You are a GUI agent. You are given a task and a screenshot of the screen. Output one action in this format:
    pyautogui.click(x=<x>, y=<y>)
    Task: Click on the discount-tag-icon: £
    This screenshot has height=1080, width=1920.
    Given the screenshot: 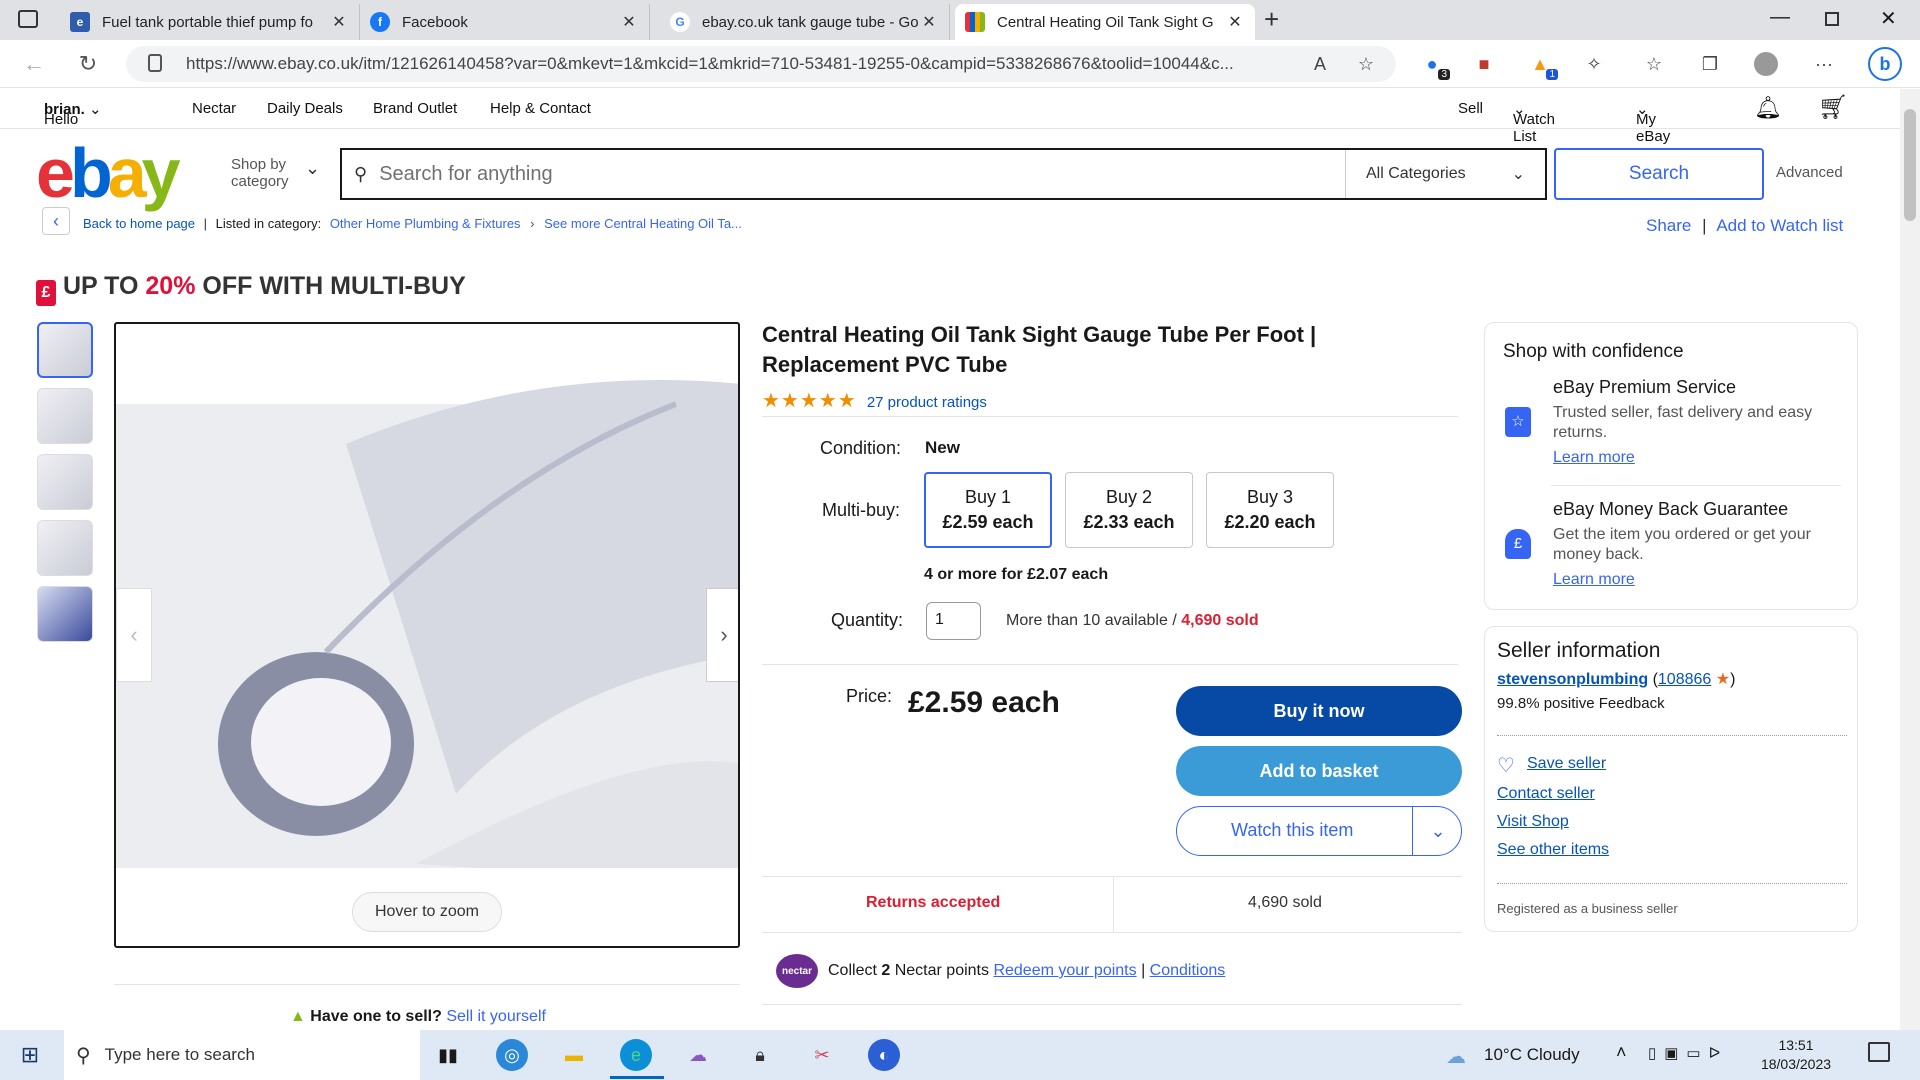 What is the action you would take?
    pyautogui.click(x=46, y=293)
    